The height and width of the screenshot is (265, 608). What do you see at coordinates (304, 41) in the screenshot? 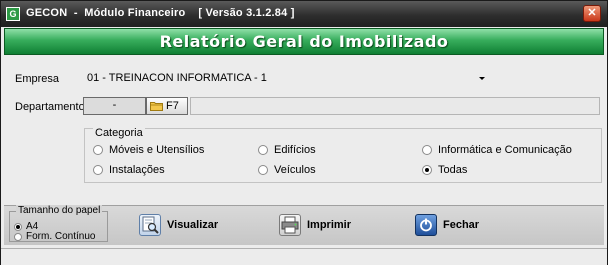
I see `report-banner: Relatório Geral do Imobilizado` at bounding box center [304, 41].